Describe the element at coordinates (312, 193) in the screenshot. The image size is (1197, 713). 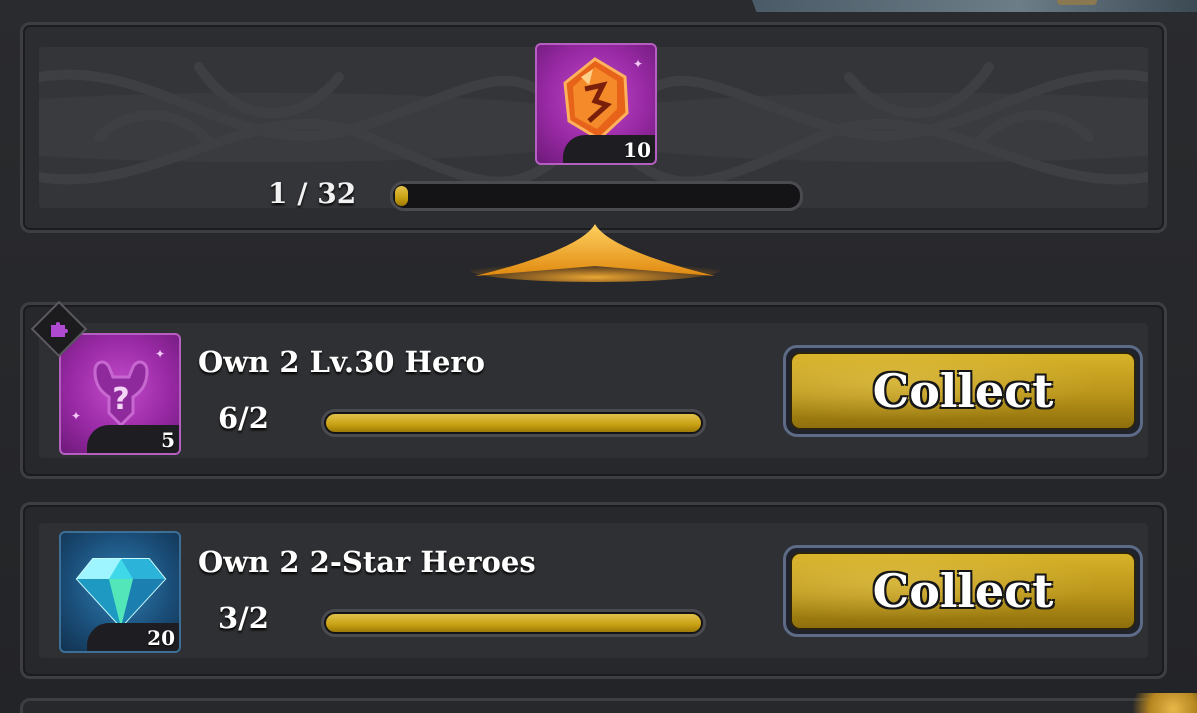
I see `milestone-progress-text: 1 / 32` at that location.